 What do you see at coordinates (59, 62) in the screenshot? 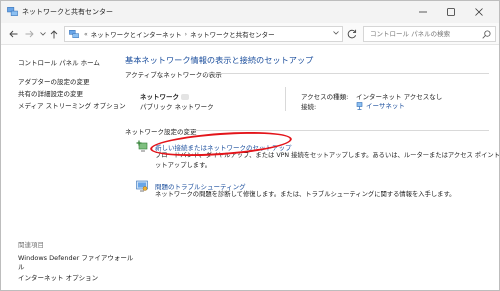
I see `sidebar-control-panel-home: コントロール パネル ホーム` at bounding box center [59, 62].